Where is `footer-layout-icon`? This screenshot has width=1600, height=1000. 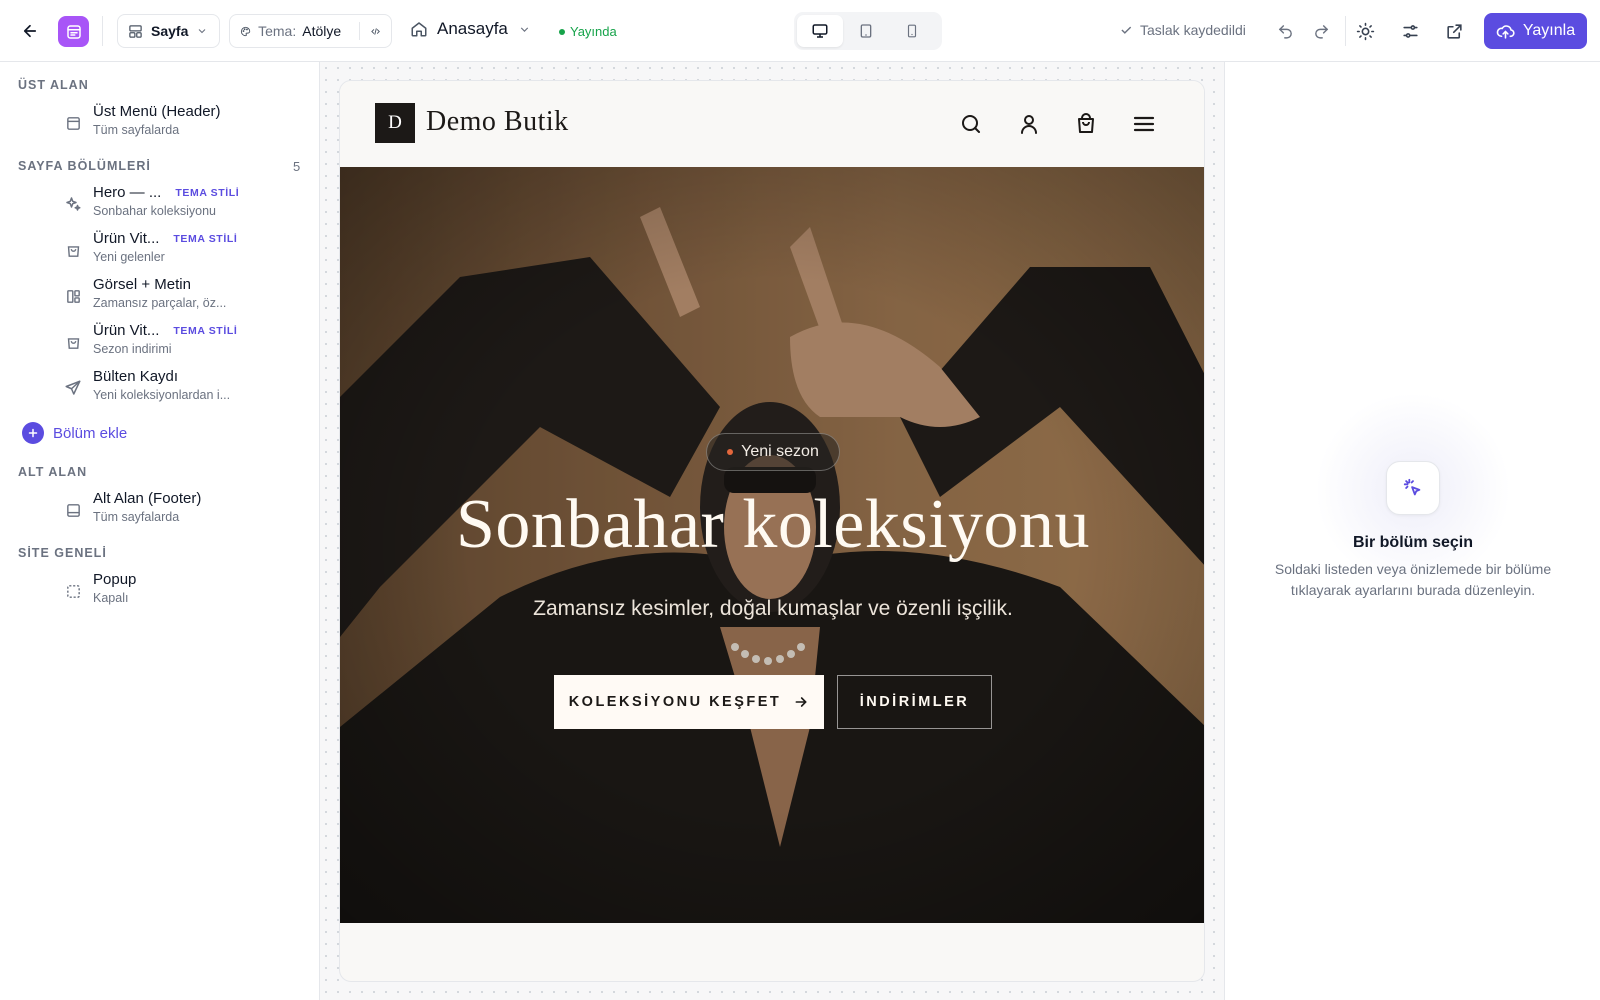 footer-layout-icon is located at coordinates (73, 510).